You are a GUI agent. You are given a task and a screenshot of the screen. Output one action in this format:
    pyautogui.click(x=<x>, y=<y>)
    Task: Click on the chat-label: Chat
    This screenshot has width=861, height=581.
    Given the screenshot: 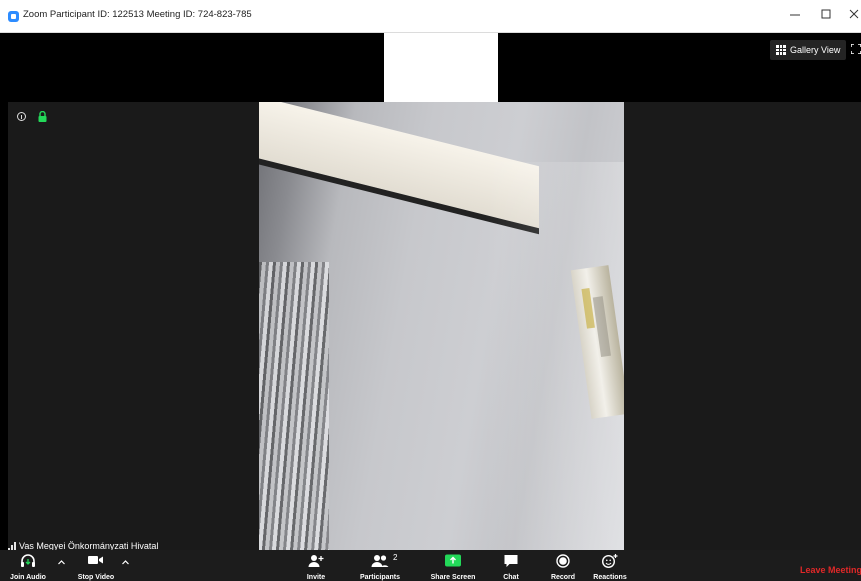 What is the action you would take?
    pyautogui.click(x=511, y=577)
    